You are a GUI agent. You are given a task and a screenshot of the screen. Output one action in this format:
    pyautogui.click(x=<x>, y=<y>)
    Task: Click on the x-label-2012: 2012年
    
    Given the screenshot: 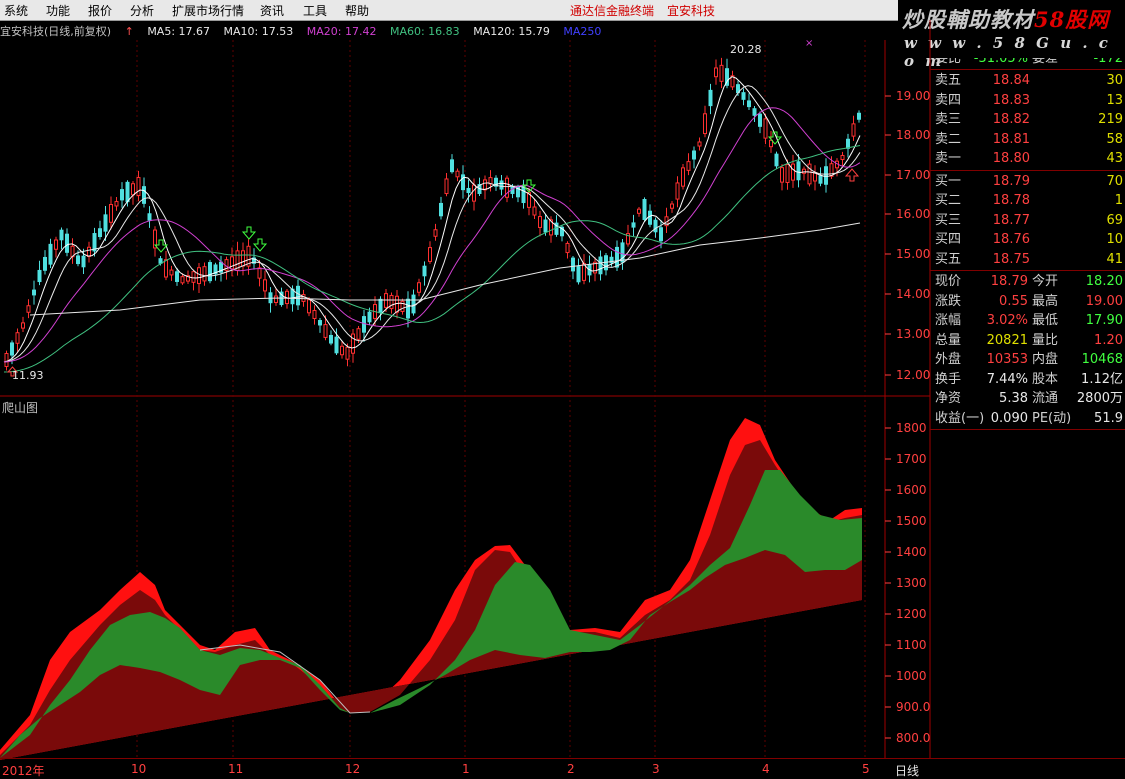 What is the action you would take?
    pyautogui.click(x=23, y=771)
    